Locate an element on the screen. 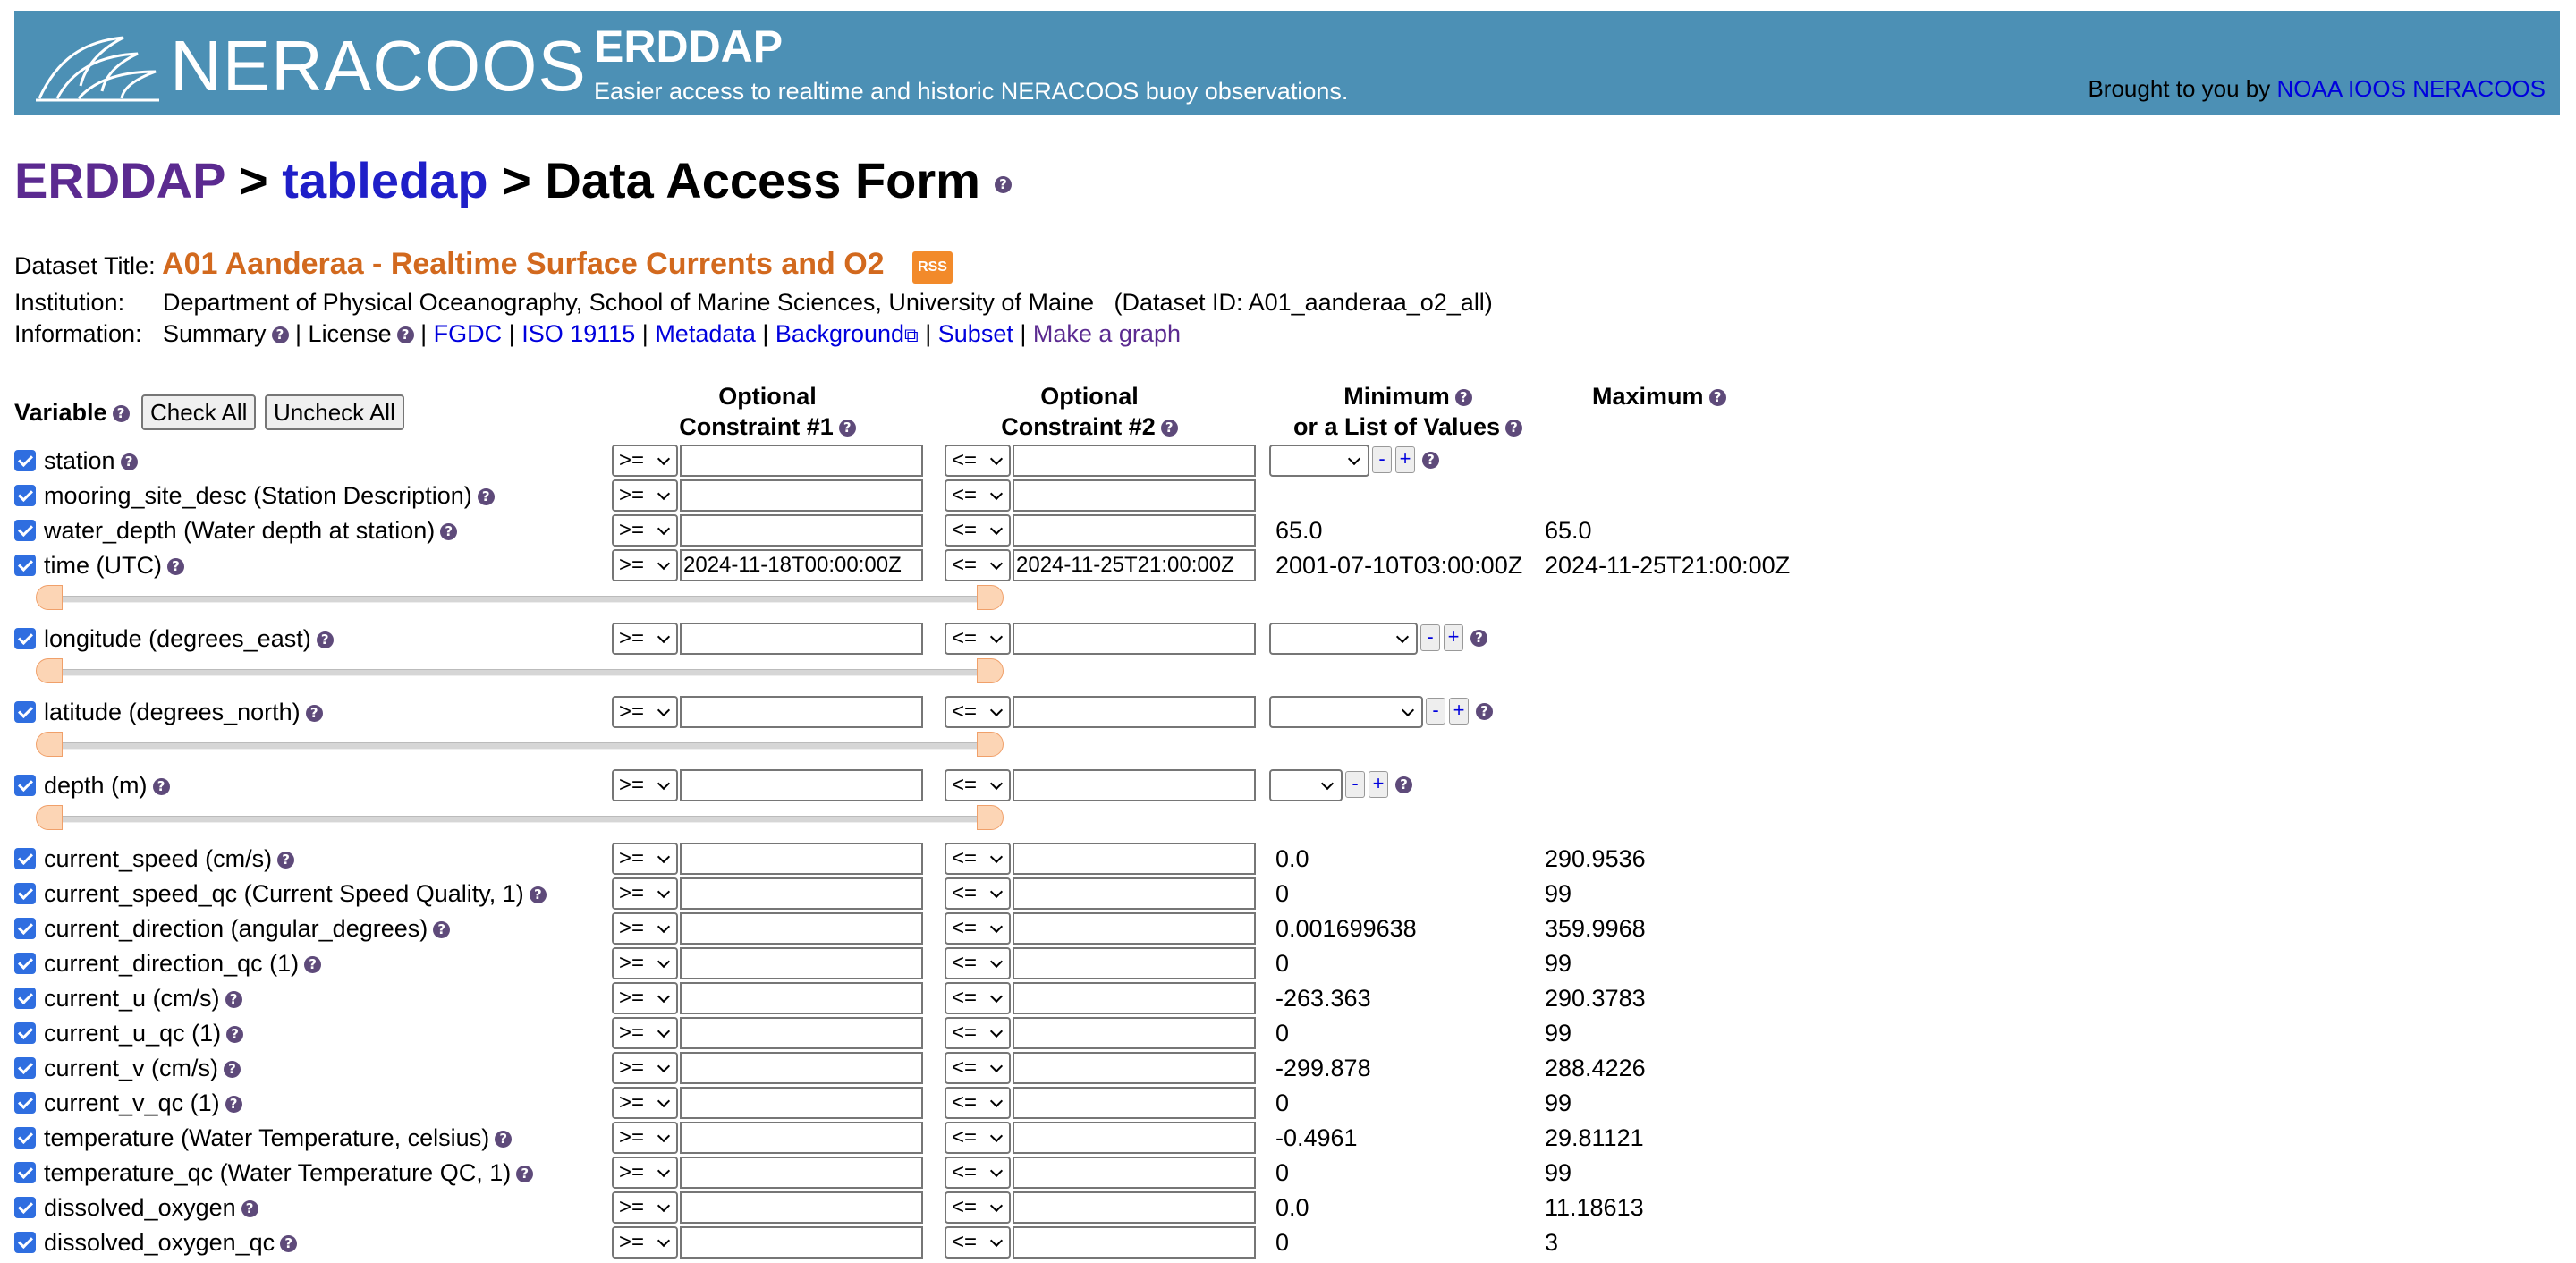 The width and height of the screenshot is (2576, 1263). check-all-button: Check All is located at coordinates (199, 412).